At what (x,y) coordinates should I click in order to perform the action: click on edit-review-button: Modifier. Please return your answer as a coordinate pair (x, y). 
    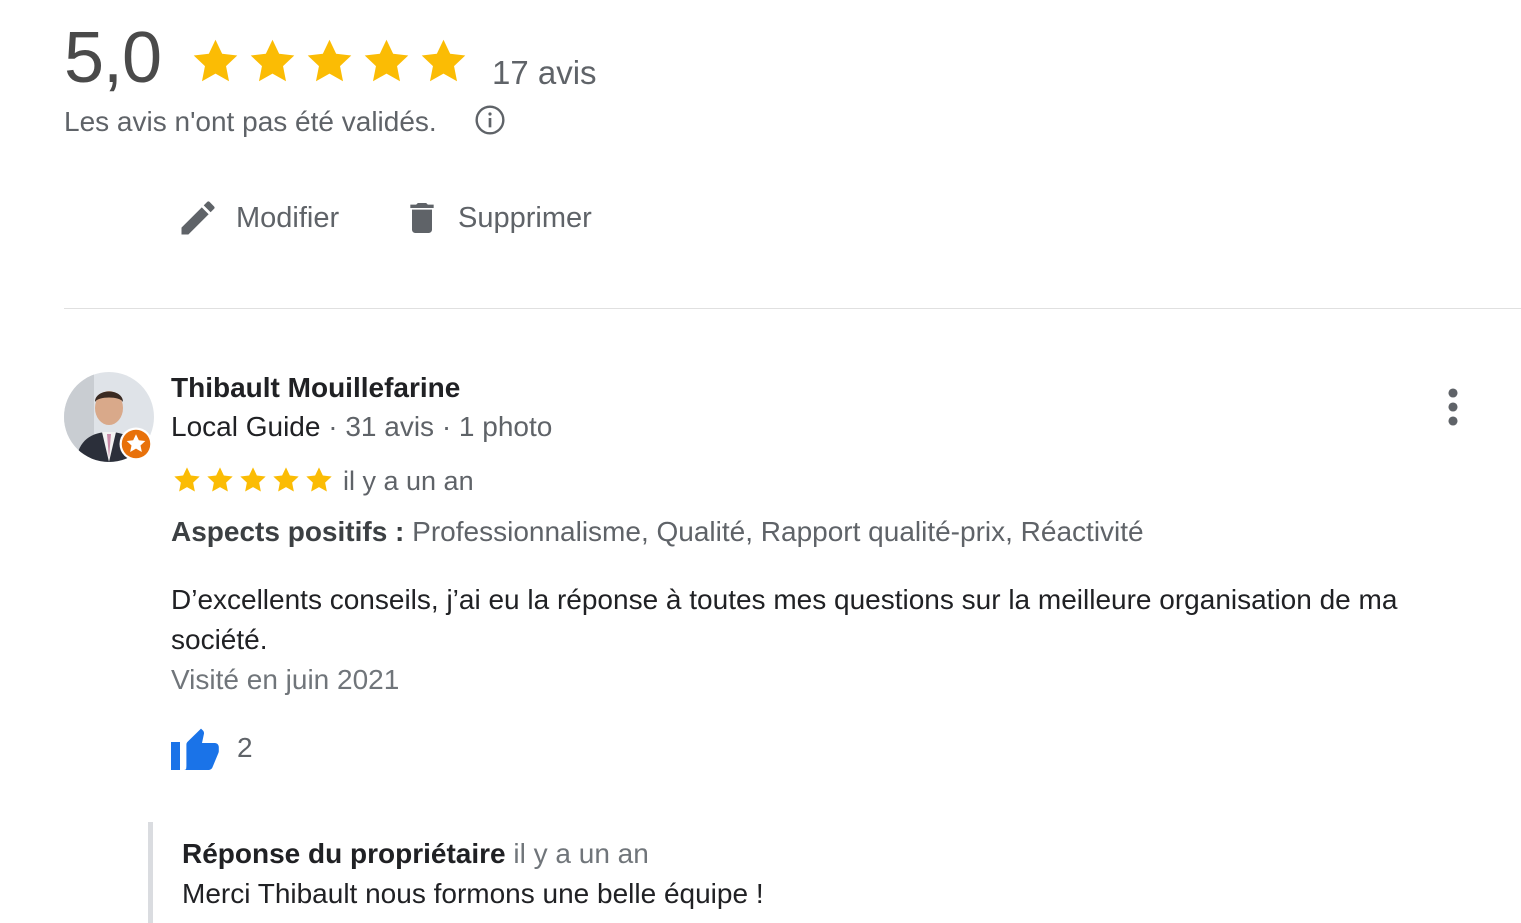
    Looking at the image, I should click on (257, 218).